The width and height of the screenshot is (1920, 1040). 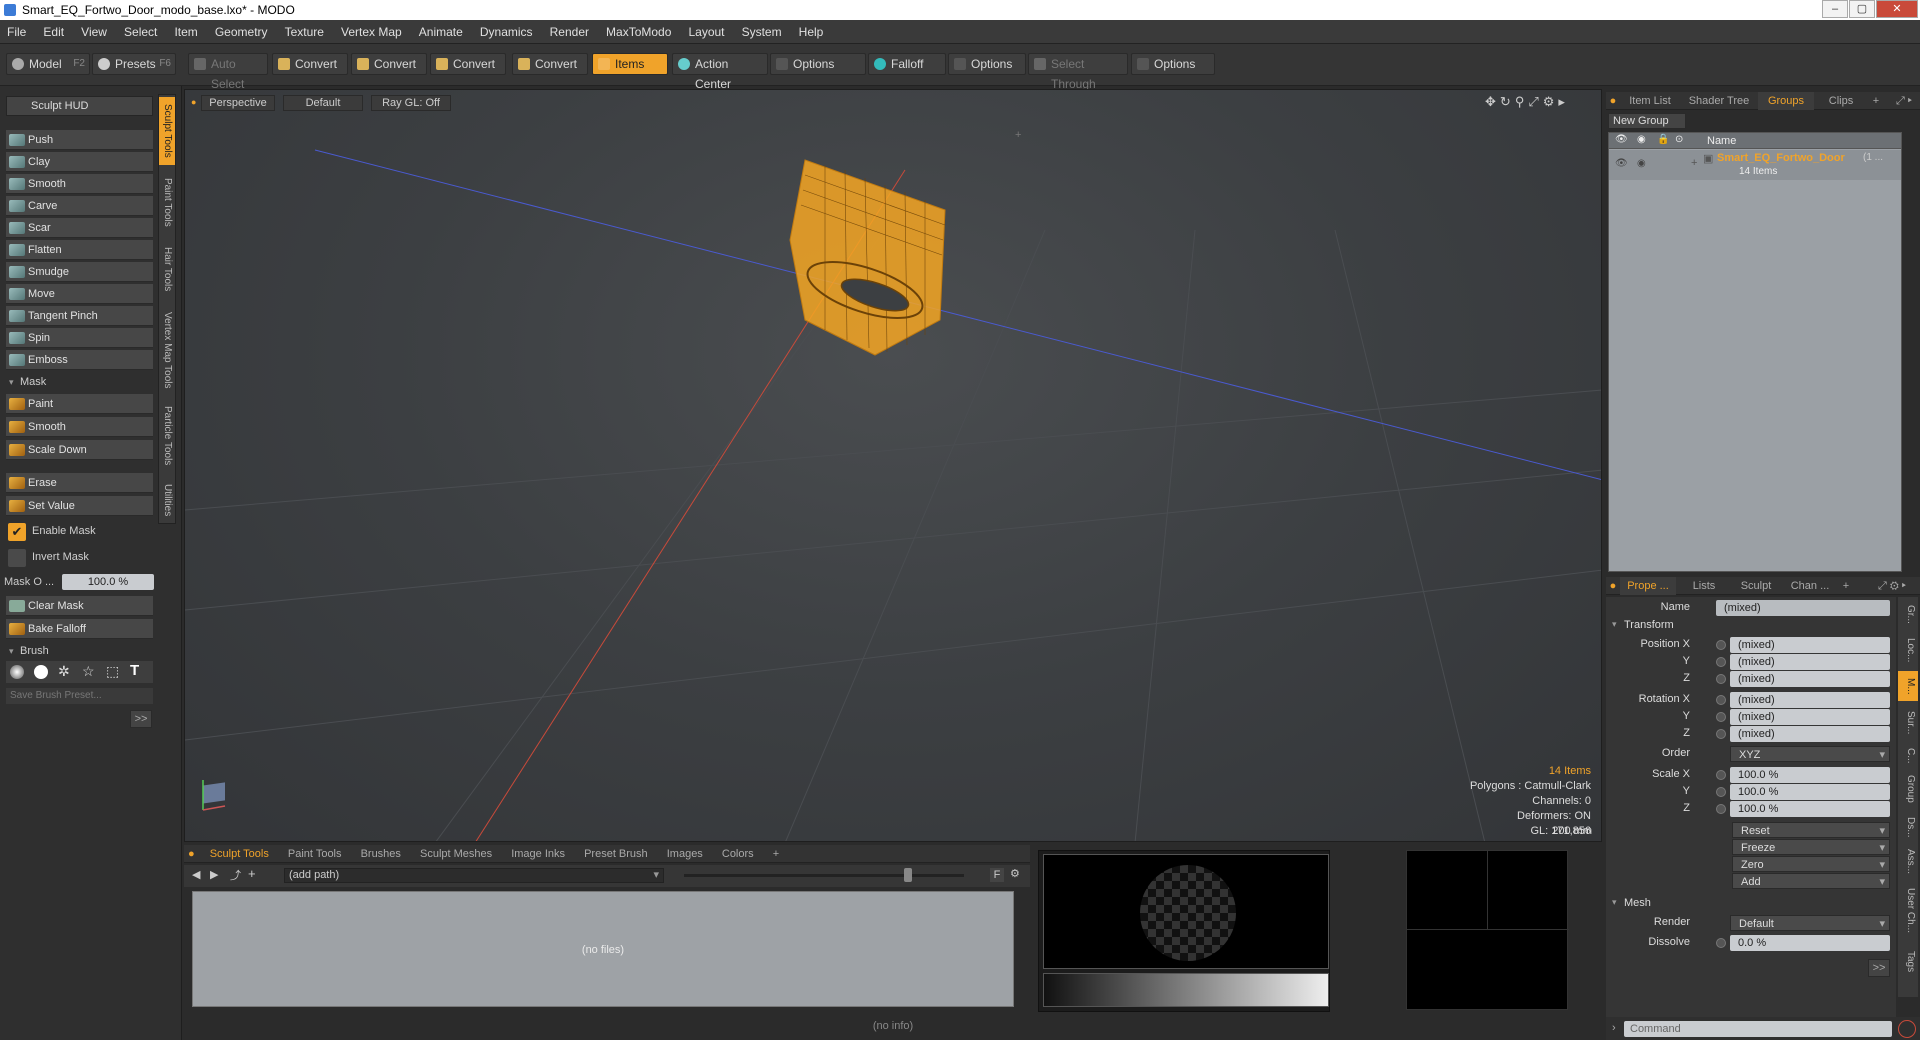 What do you see at coordinates (1811, 847) in the screenshot?
I see `freeze-dropdown: Freeze` at bounding box center [1811, 847].